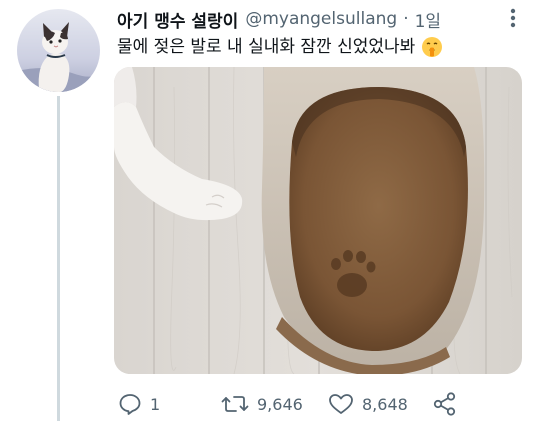  What do you see at coordinates (130, 404) in the screenshot?
I see `reply-icon` at bounding box center [130, 404].